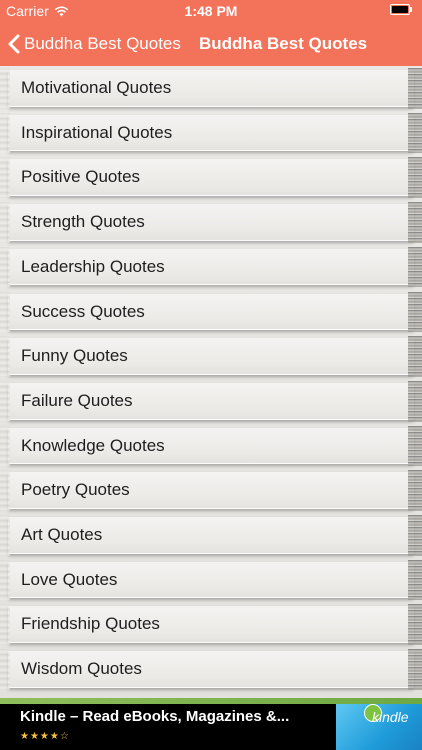 The image size is (422, 750). I want to click on page-title: Buddha Best Quotes, so click(283, 43).